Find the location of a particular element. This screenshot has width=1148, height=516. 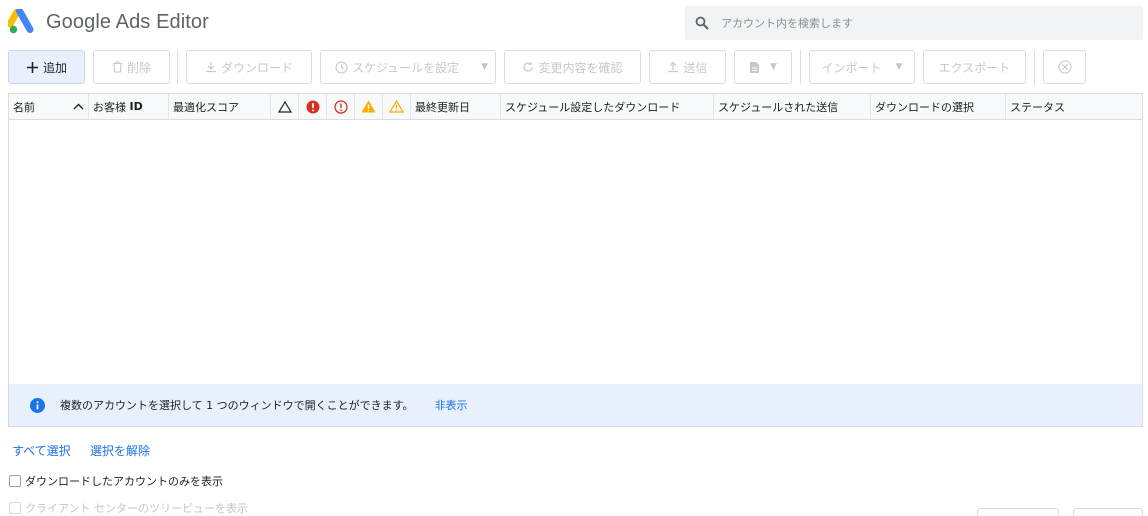

only-downloaded-checkbox is located at coordinates (15, 481).